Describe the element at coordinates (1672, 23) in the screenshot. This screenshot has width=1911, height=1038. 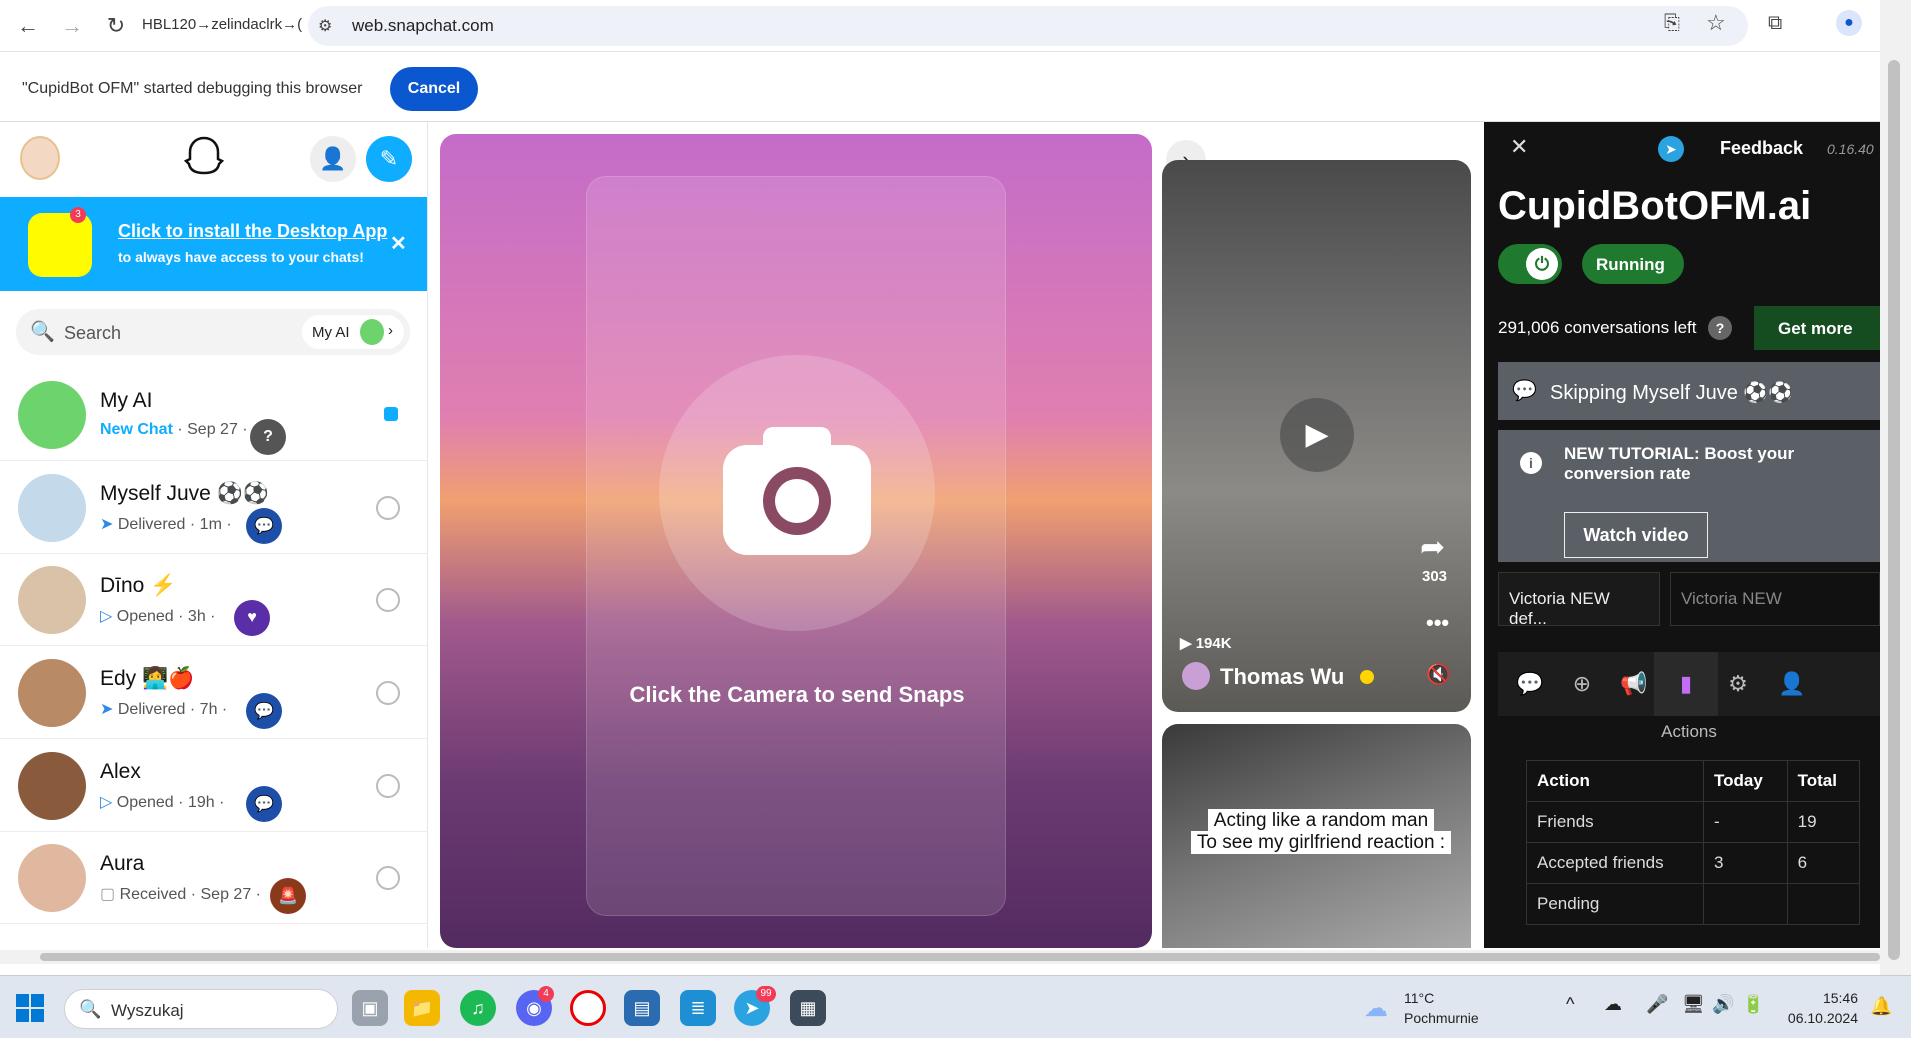
I see `install-app-icon: ⎘` at that location.